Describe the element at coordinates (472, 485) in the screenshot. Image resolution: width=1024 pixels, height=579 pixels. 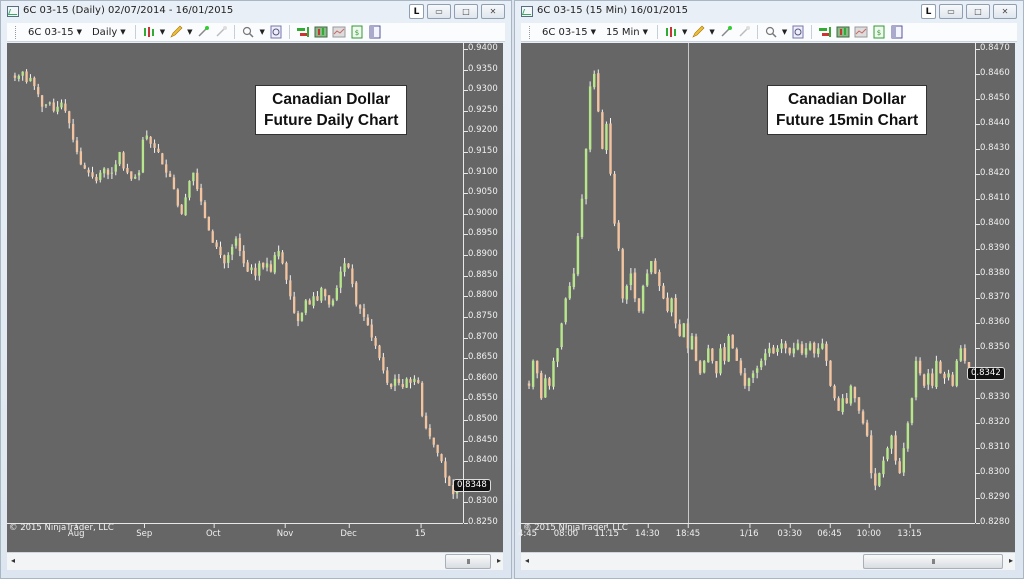
I see `last-price-marker: 0.8348` at that location.